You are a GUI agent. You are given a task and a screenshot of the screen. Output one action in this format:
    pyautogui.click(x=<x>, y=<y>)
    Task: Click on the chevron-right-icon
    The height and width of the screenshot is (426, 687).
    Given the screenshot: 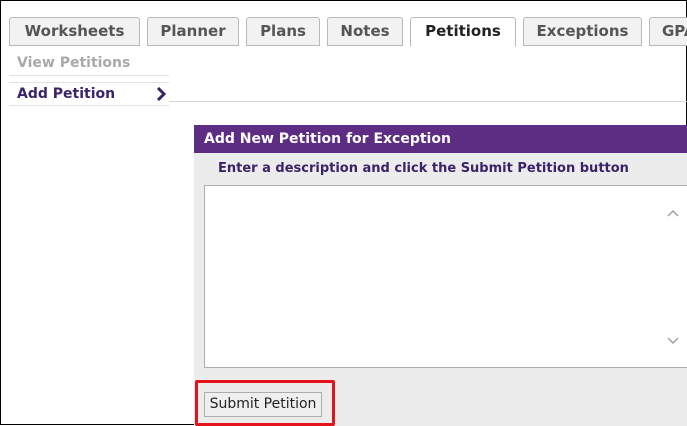 What is the action you would take?
    pyautogui.click(x=161, y=94)
    